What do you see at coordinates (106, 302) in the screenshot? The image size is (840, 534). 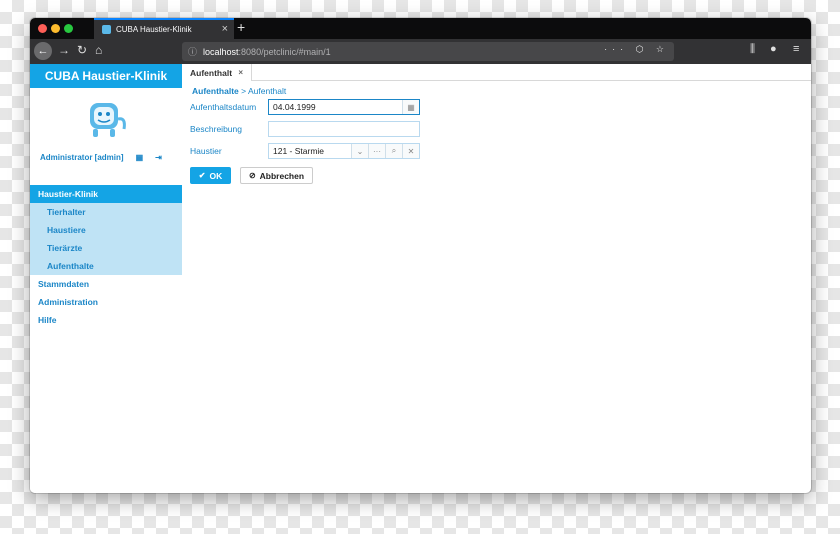 I see `menu-item-administration: Administration` at bounding box center [106, 302].